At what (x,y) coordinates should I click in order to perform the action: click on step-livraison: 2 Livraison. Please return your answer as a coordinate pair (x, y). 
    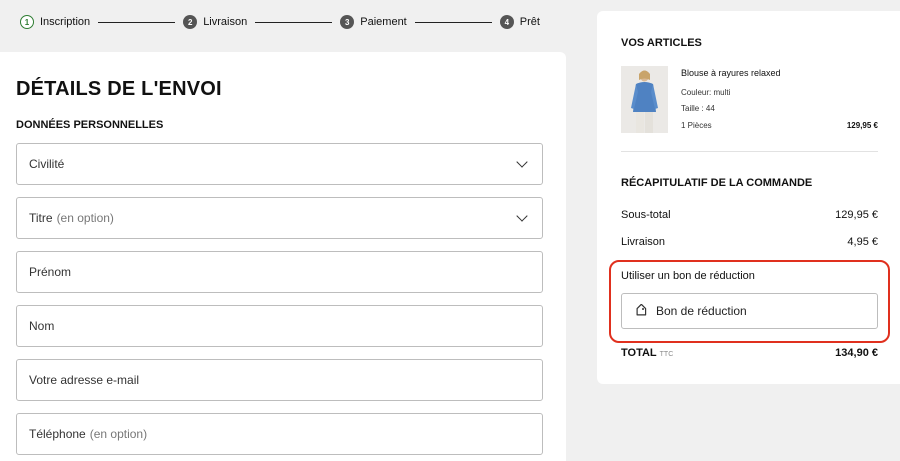
    Looking at the image, I should click on (215, 22).